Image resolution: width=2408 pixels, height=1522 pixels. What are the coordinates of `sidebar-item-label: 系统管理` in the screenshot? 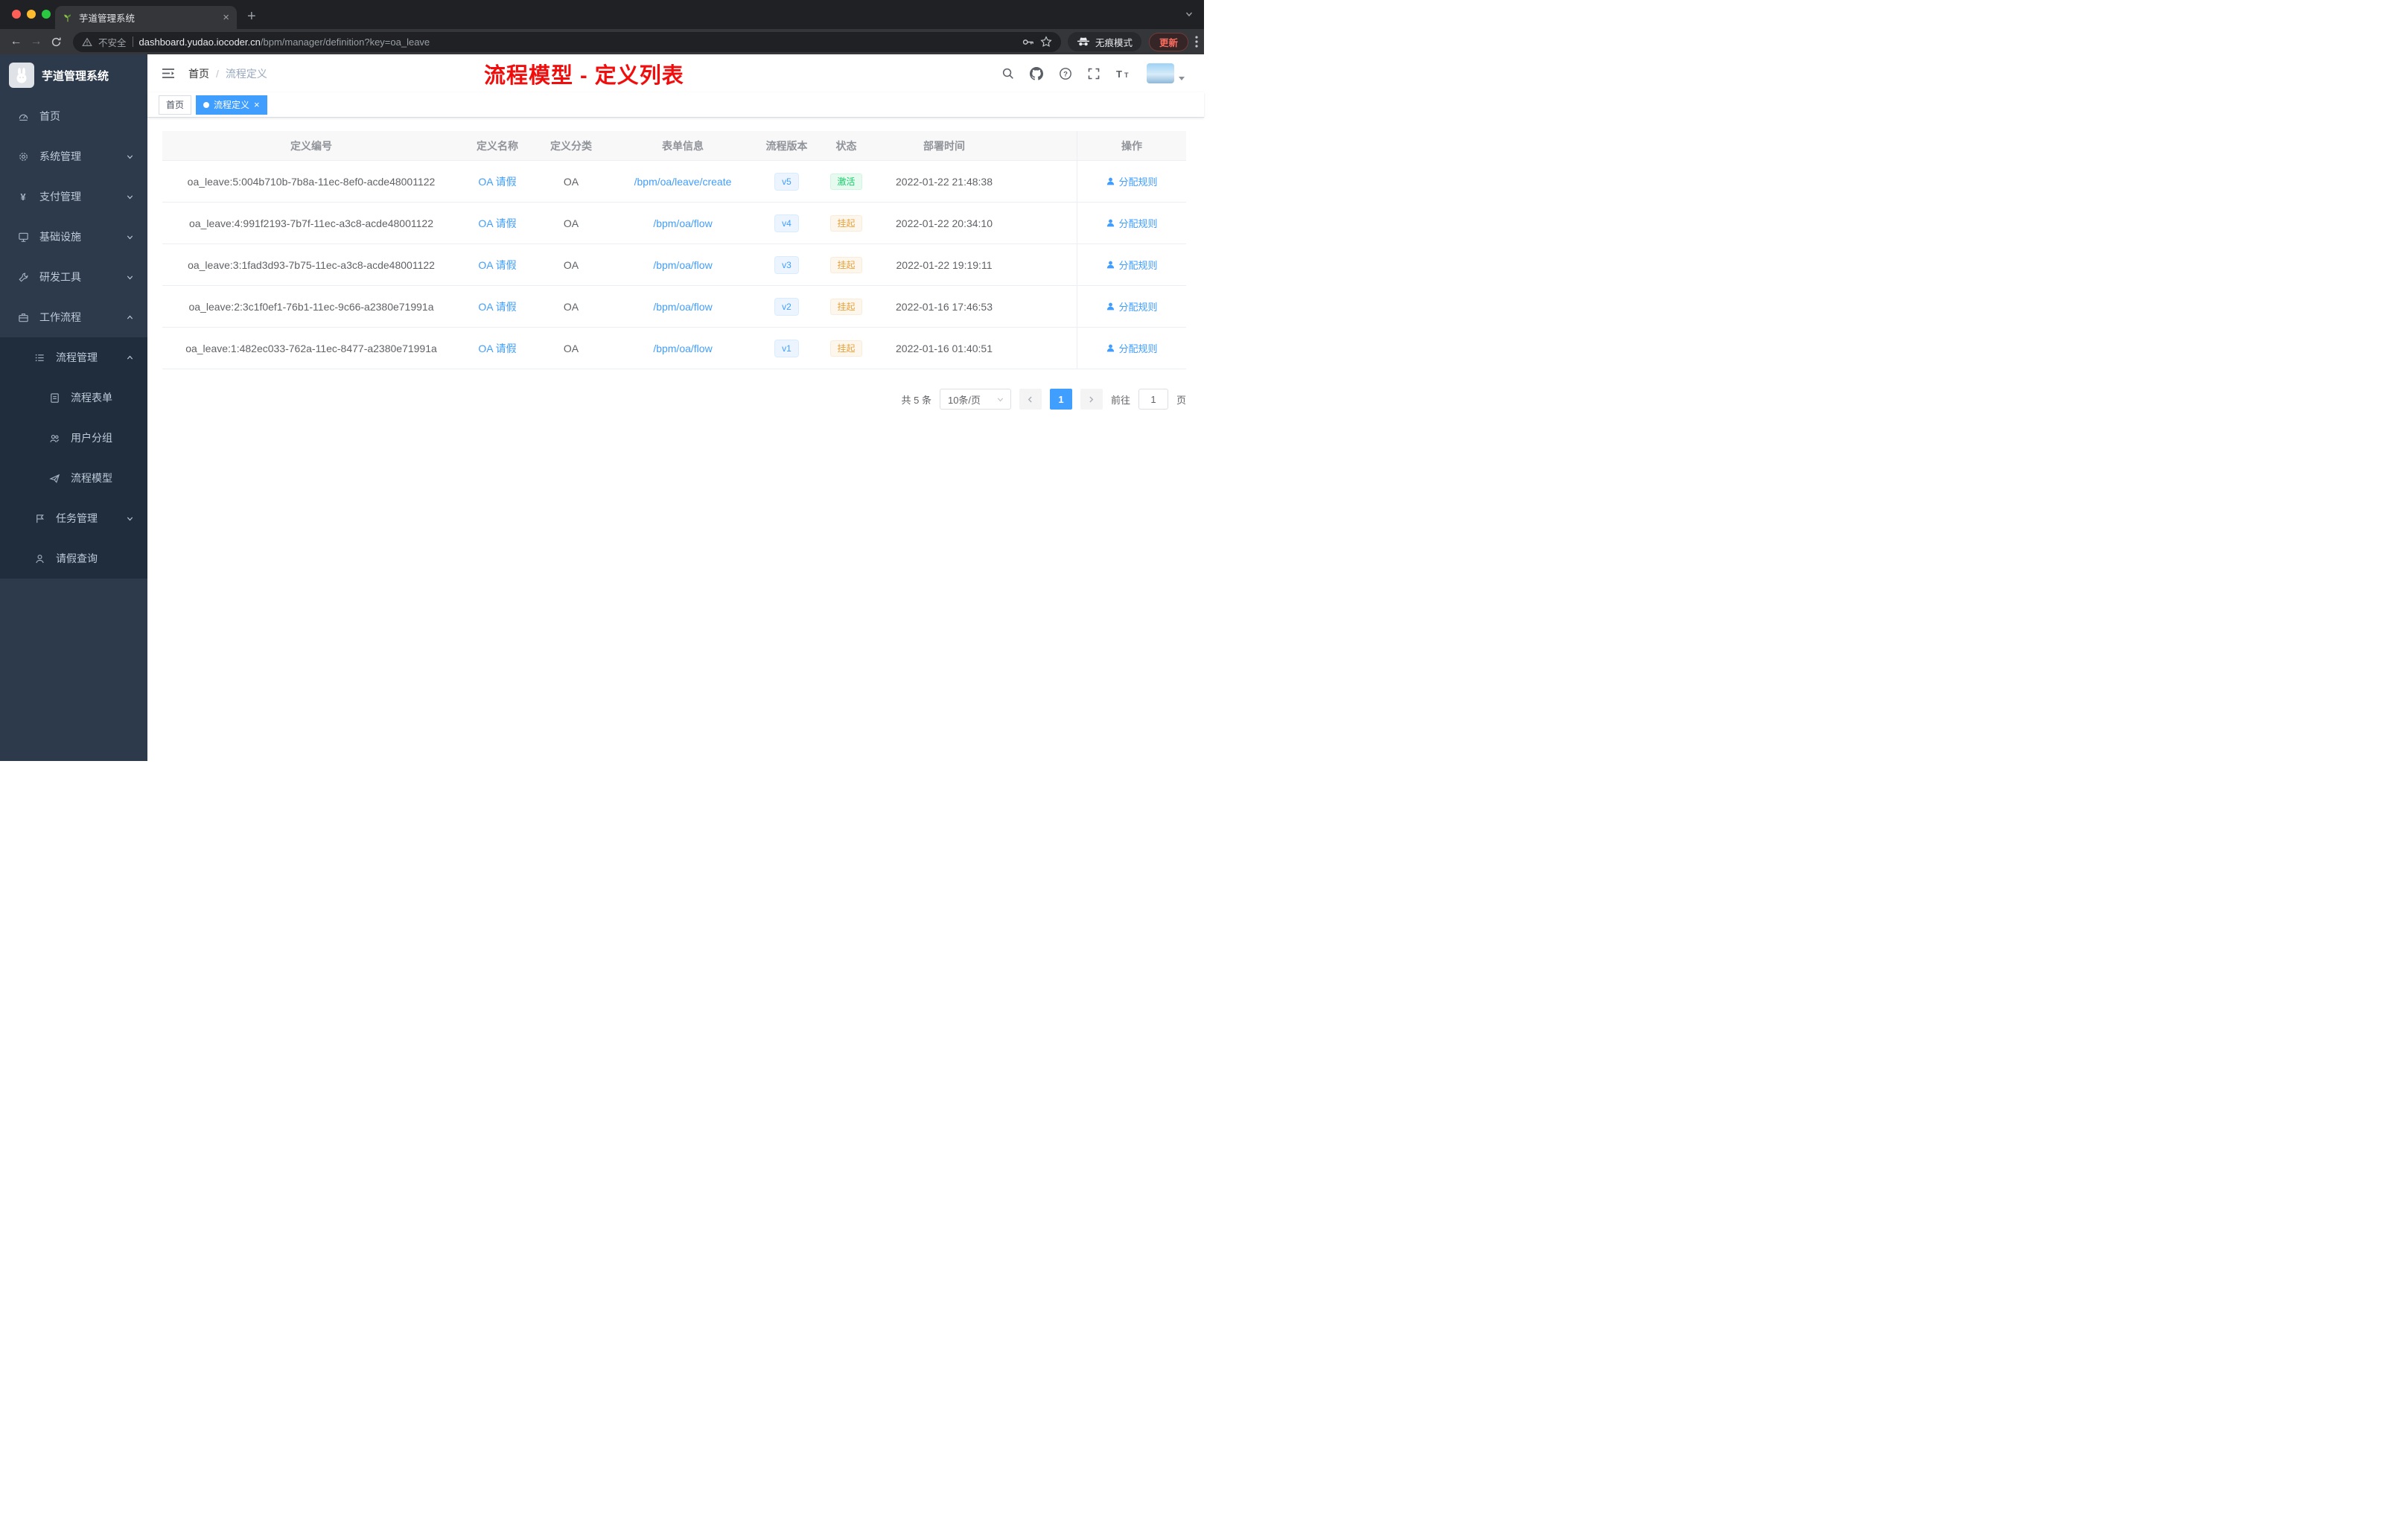 It's located at (60, 156).